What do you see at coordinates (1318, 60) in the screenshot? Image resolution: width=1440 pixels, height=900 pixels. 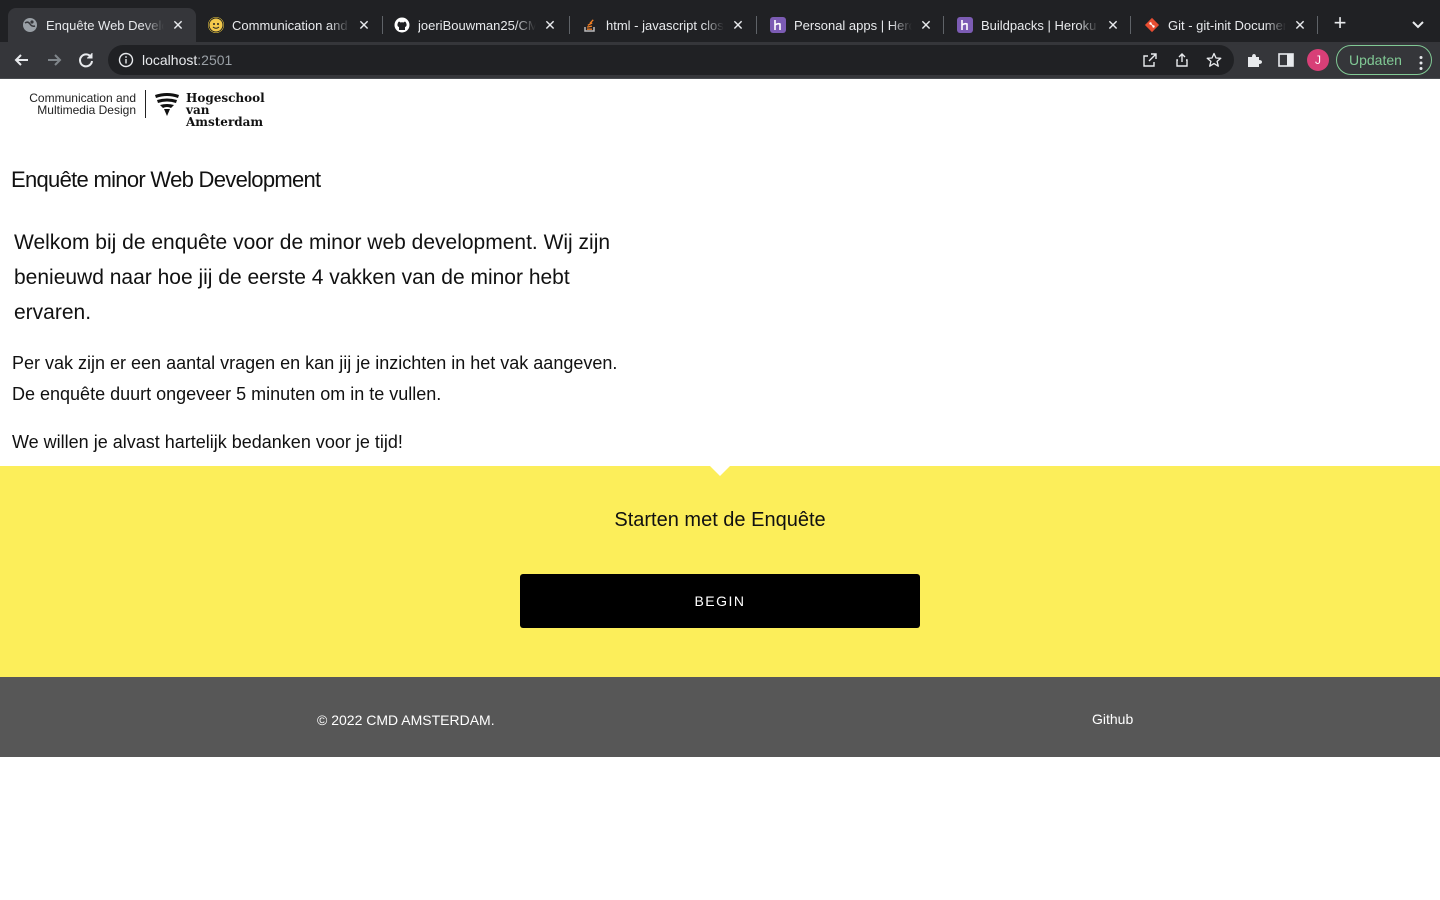 I see `profile-avatar: J` at bounding box center [1318, 60].